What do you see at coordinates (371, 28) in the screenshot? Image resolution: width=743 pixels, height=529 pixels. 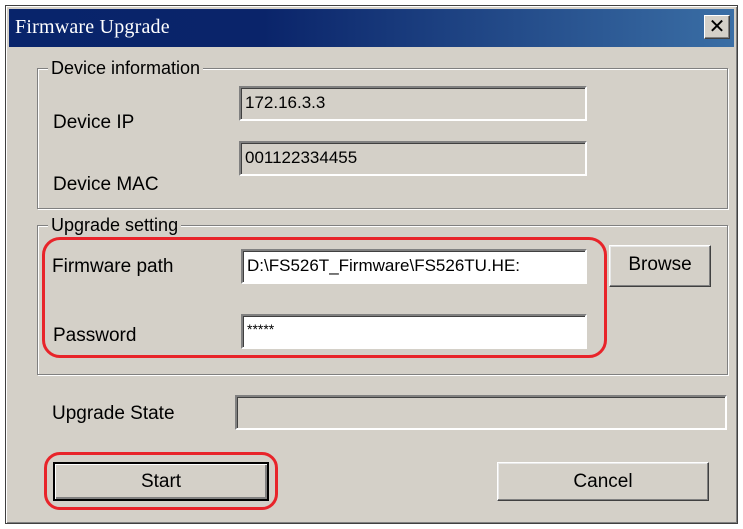 I see `title-bar: Firmware Upgrade ✕` at bounding box center [371, 28].